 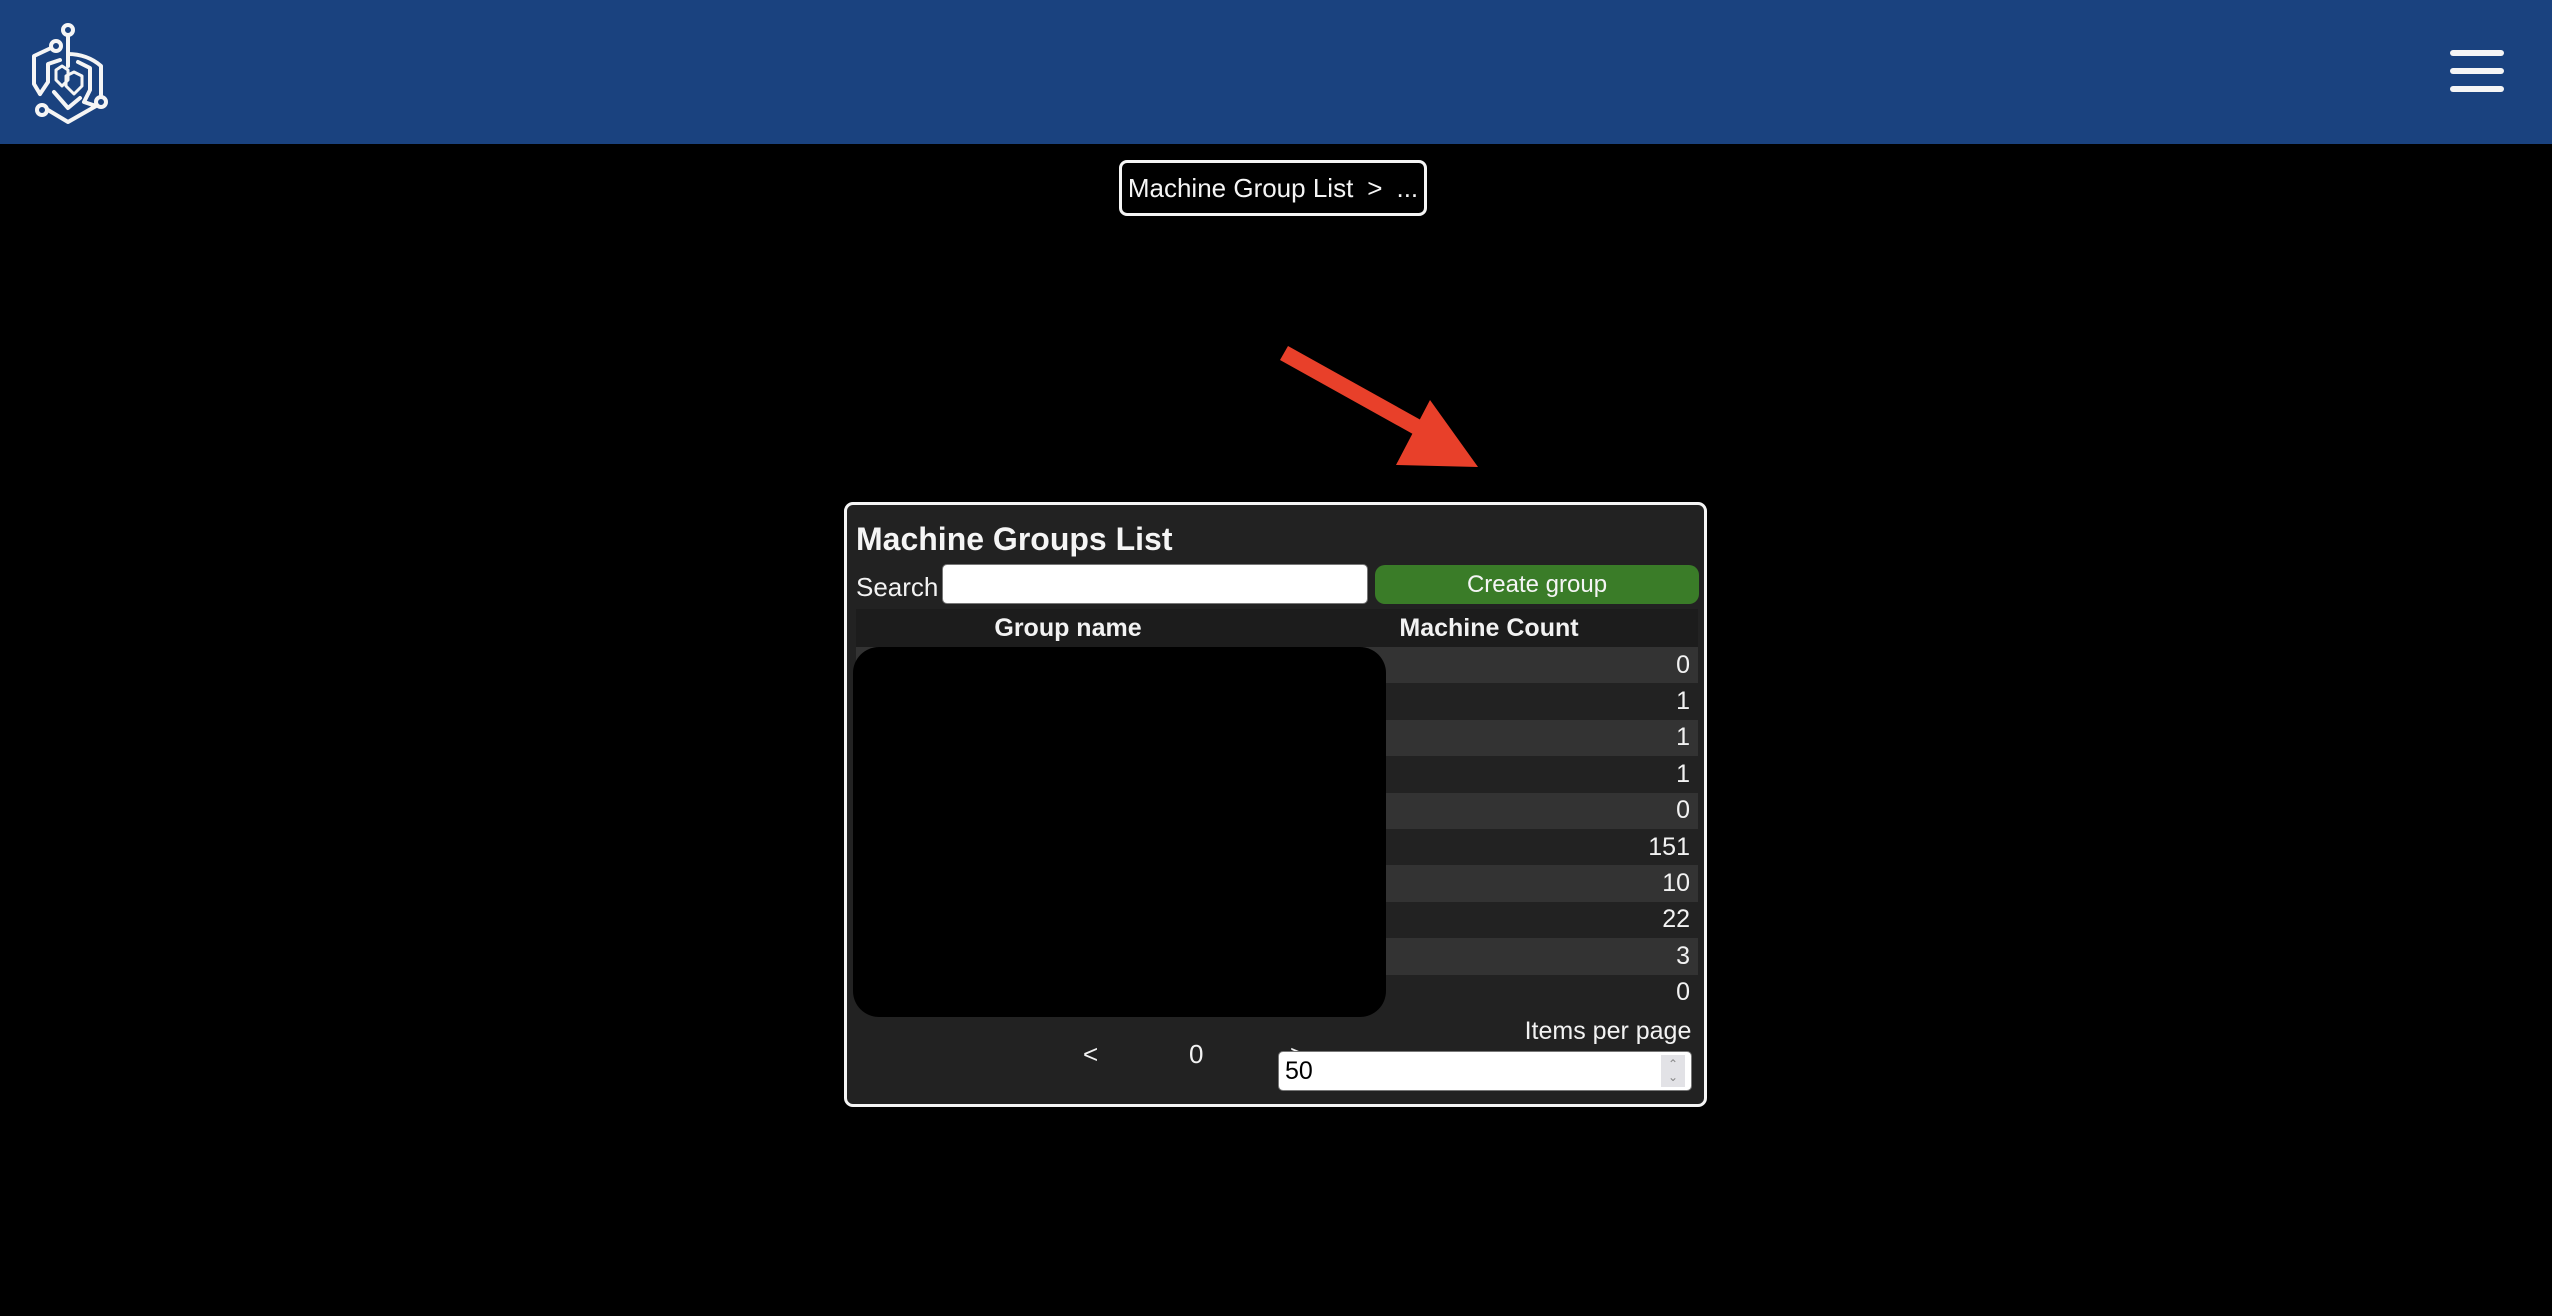 I want to click on panel-title: Machine Groups List, so click(x=1014, y=539).